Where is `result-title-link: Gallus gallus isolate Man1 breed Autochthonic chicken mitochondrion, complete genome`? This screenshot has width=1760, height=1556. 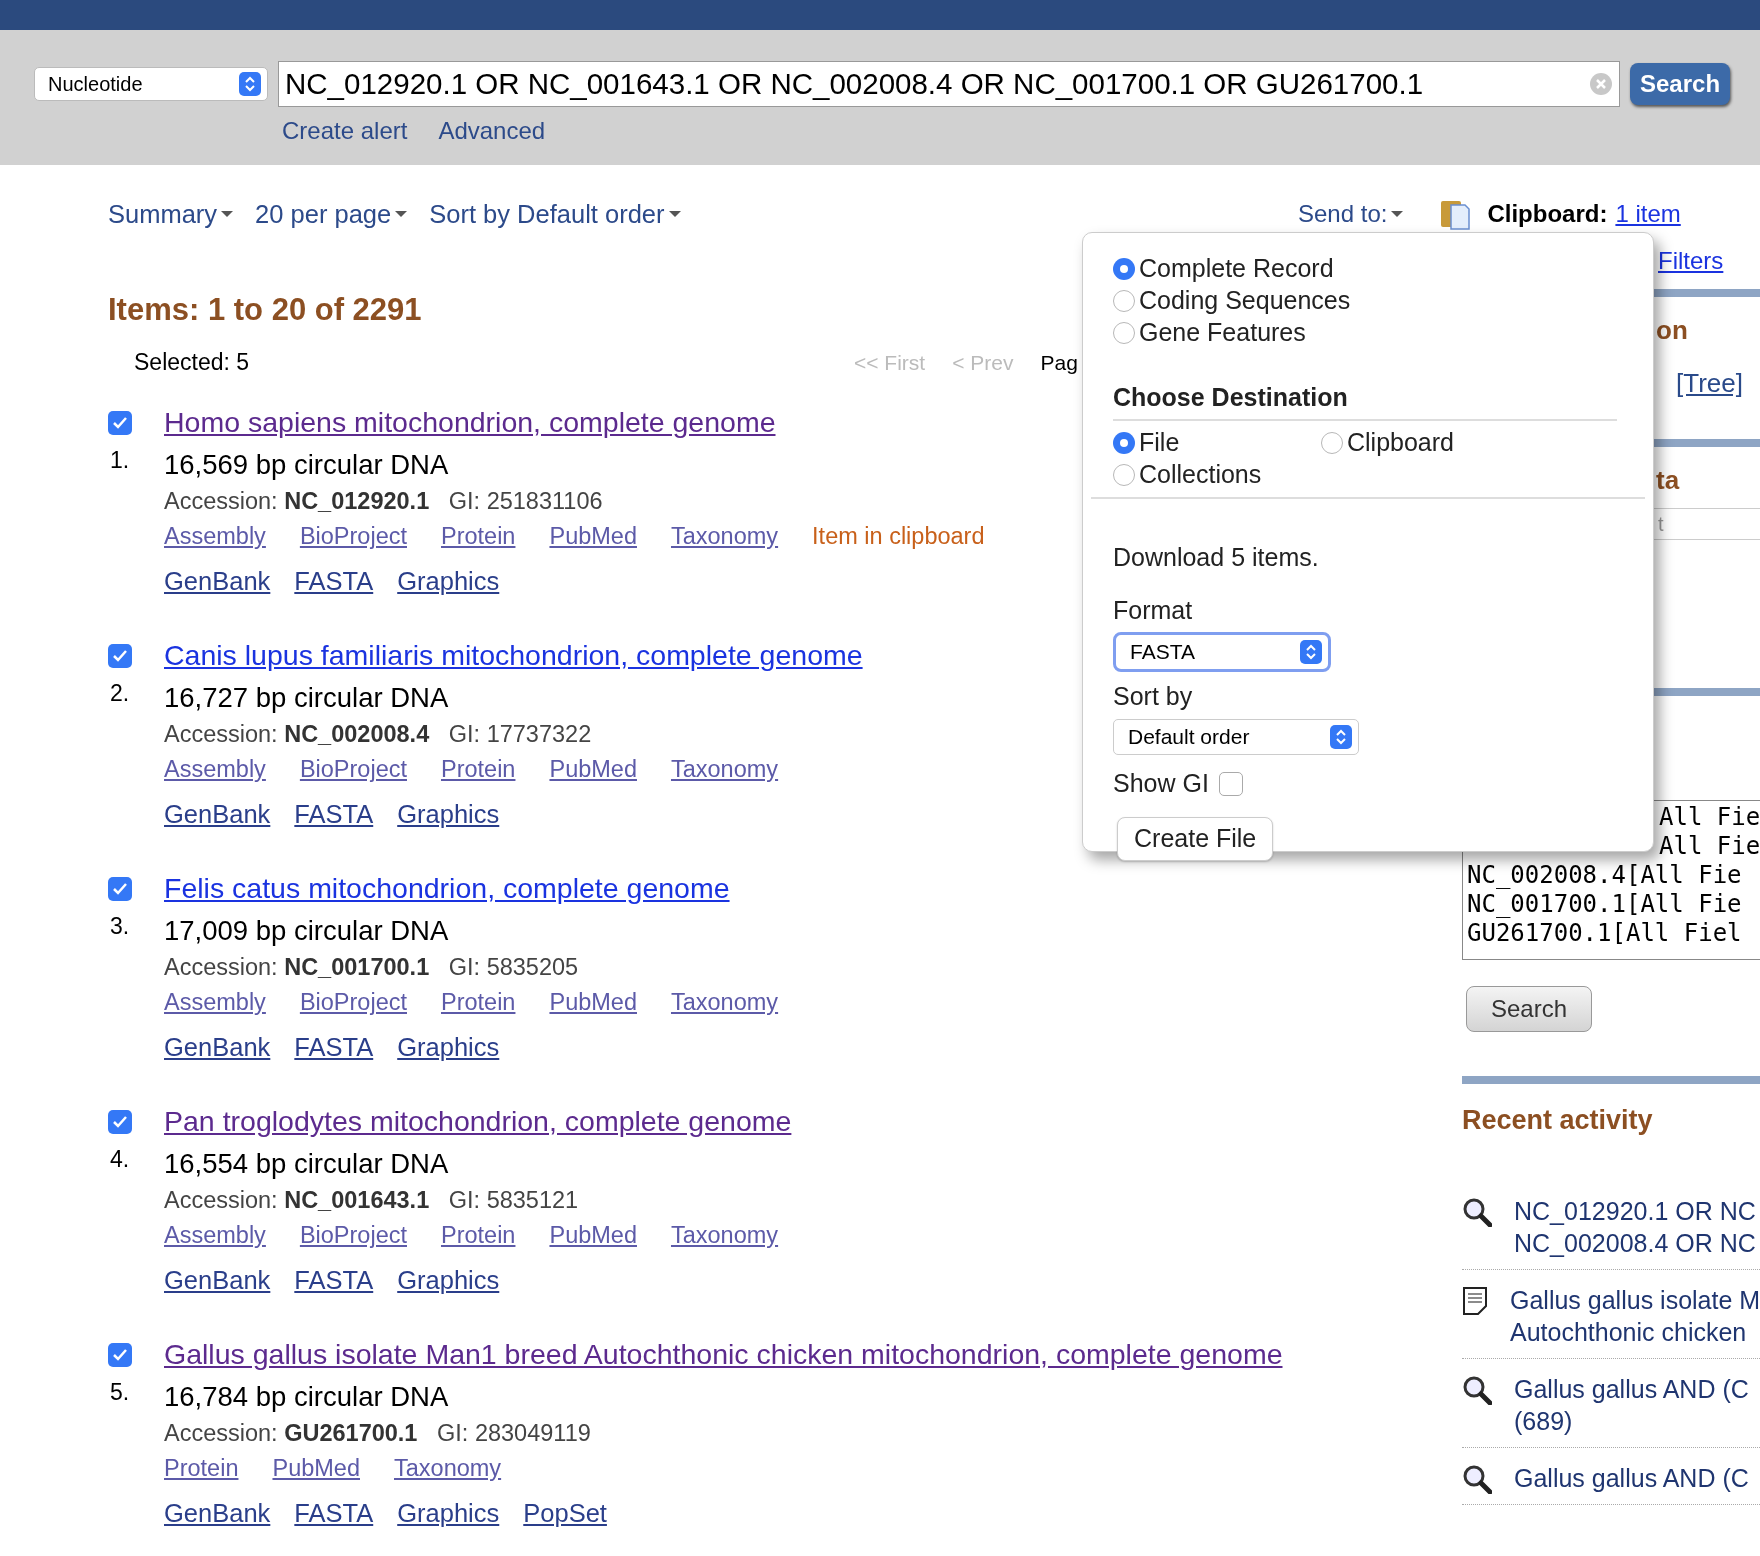
result-title-link: Gallus gallus isolate Man1 breed Autochthonic chicken mitochondrion, complete genome is located at coordinates (723, 1354).